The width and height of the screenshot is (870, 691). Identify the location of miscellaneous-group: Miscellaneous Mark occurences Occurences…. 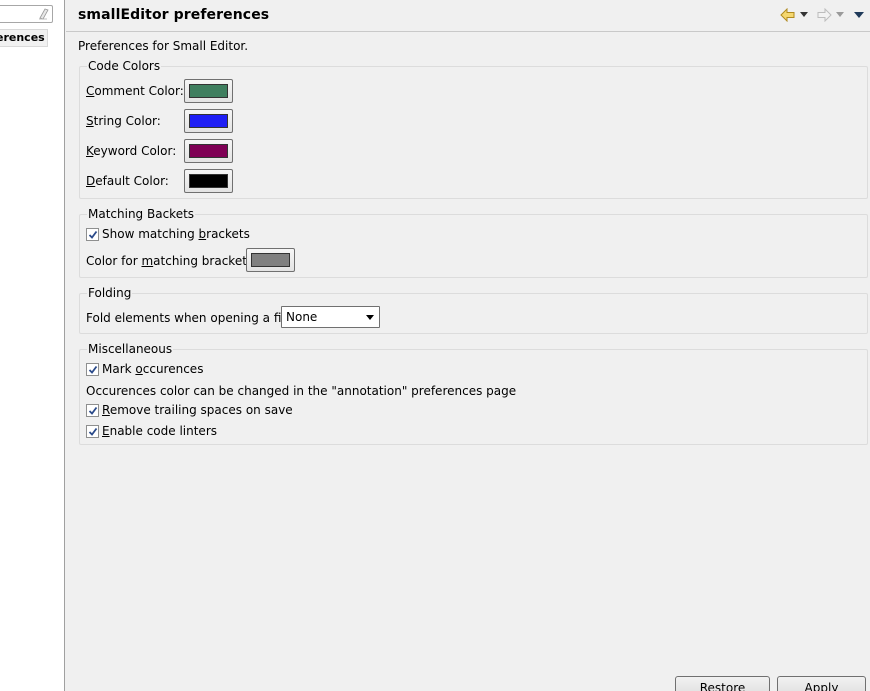
(473, 393).